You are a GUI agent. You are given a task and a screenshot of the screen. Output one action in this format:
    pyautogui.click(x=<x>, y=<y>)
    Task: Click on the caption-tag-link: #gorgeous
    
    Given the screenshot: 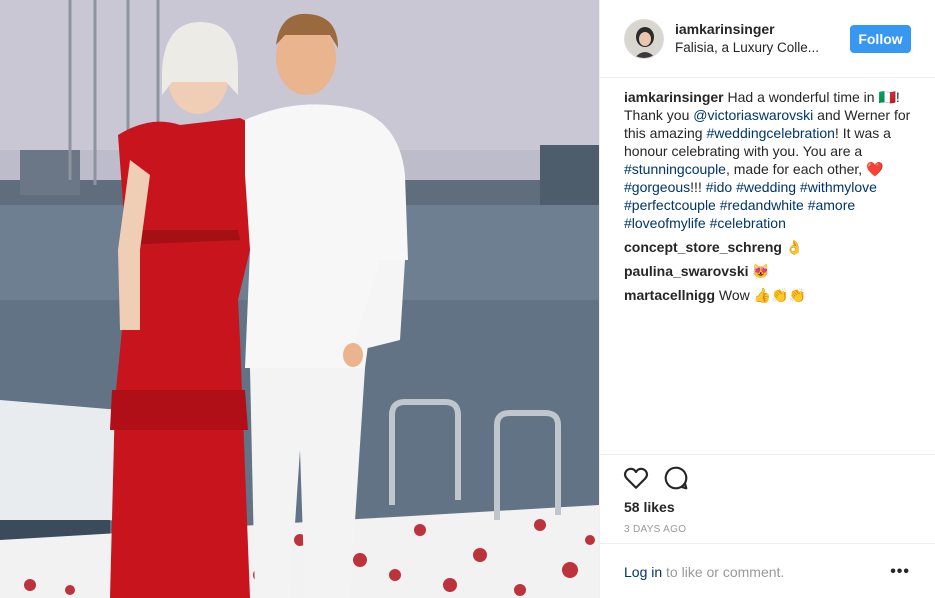 What is the action you would take?
    pyautogui.click(x=657, y=187)
    